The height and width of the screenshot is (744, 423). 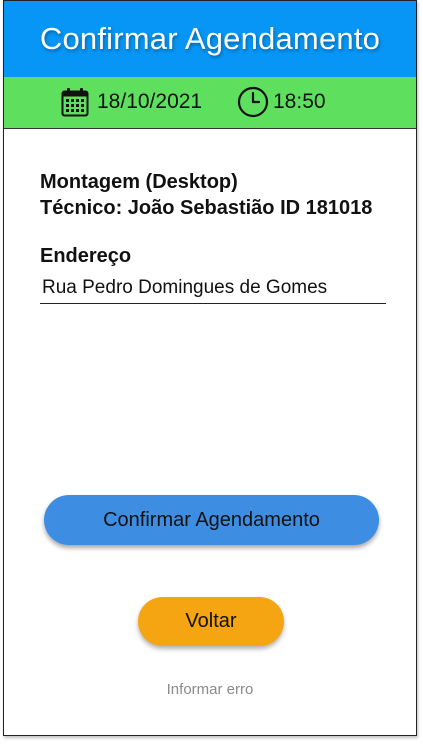 I want to click on calendar-icon, so click(x=75, y=102).